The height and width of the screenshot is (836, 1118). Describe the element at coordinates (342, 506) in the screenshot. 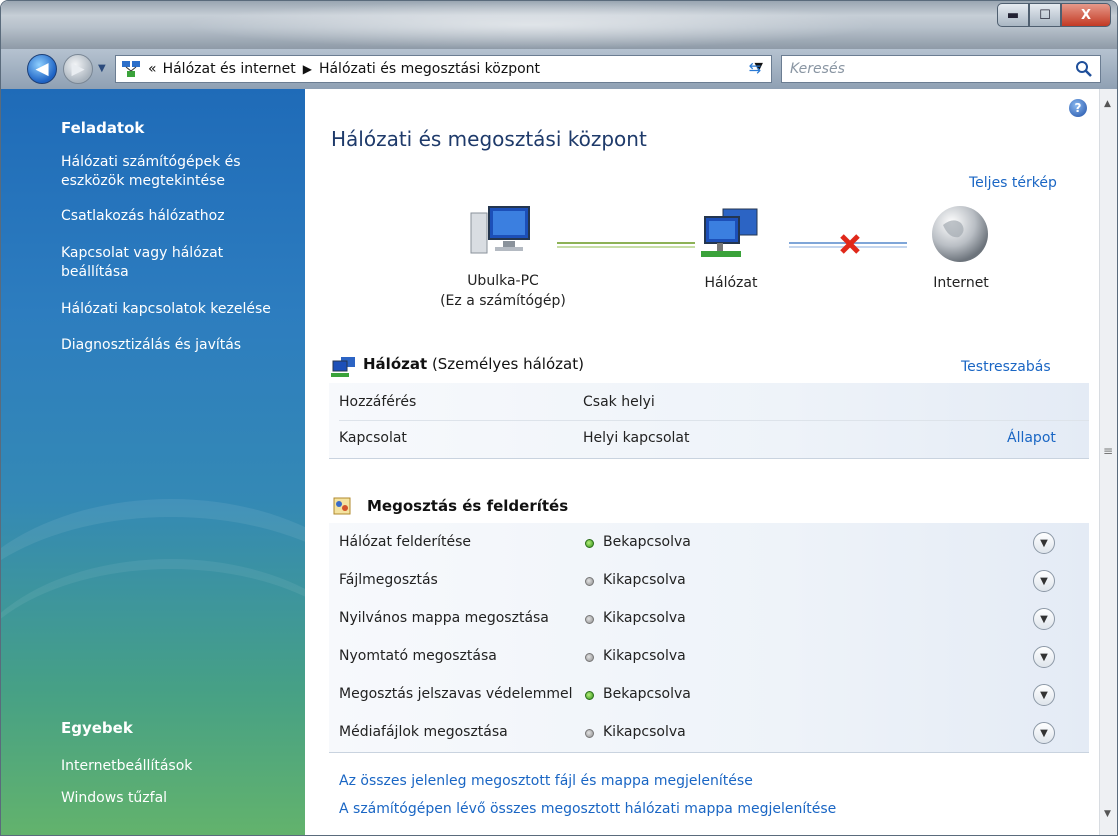

I see `sharing-icon` at that location.